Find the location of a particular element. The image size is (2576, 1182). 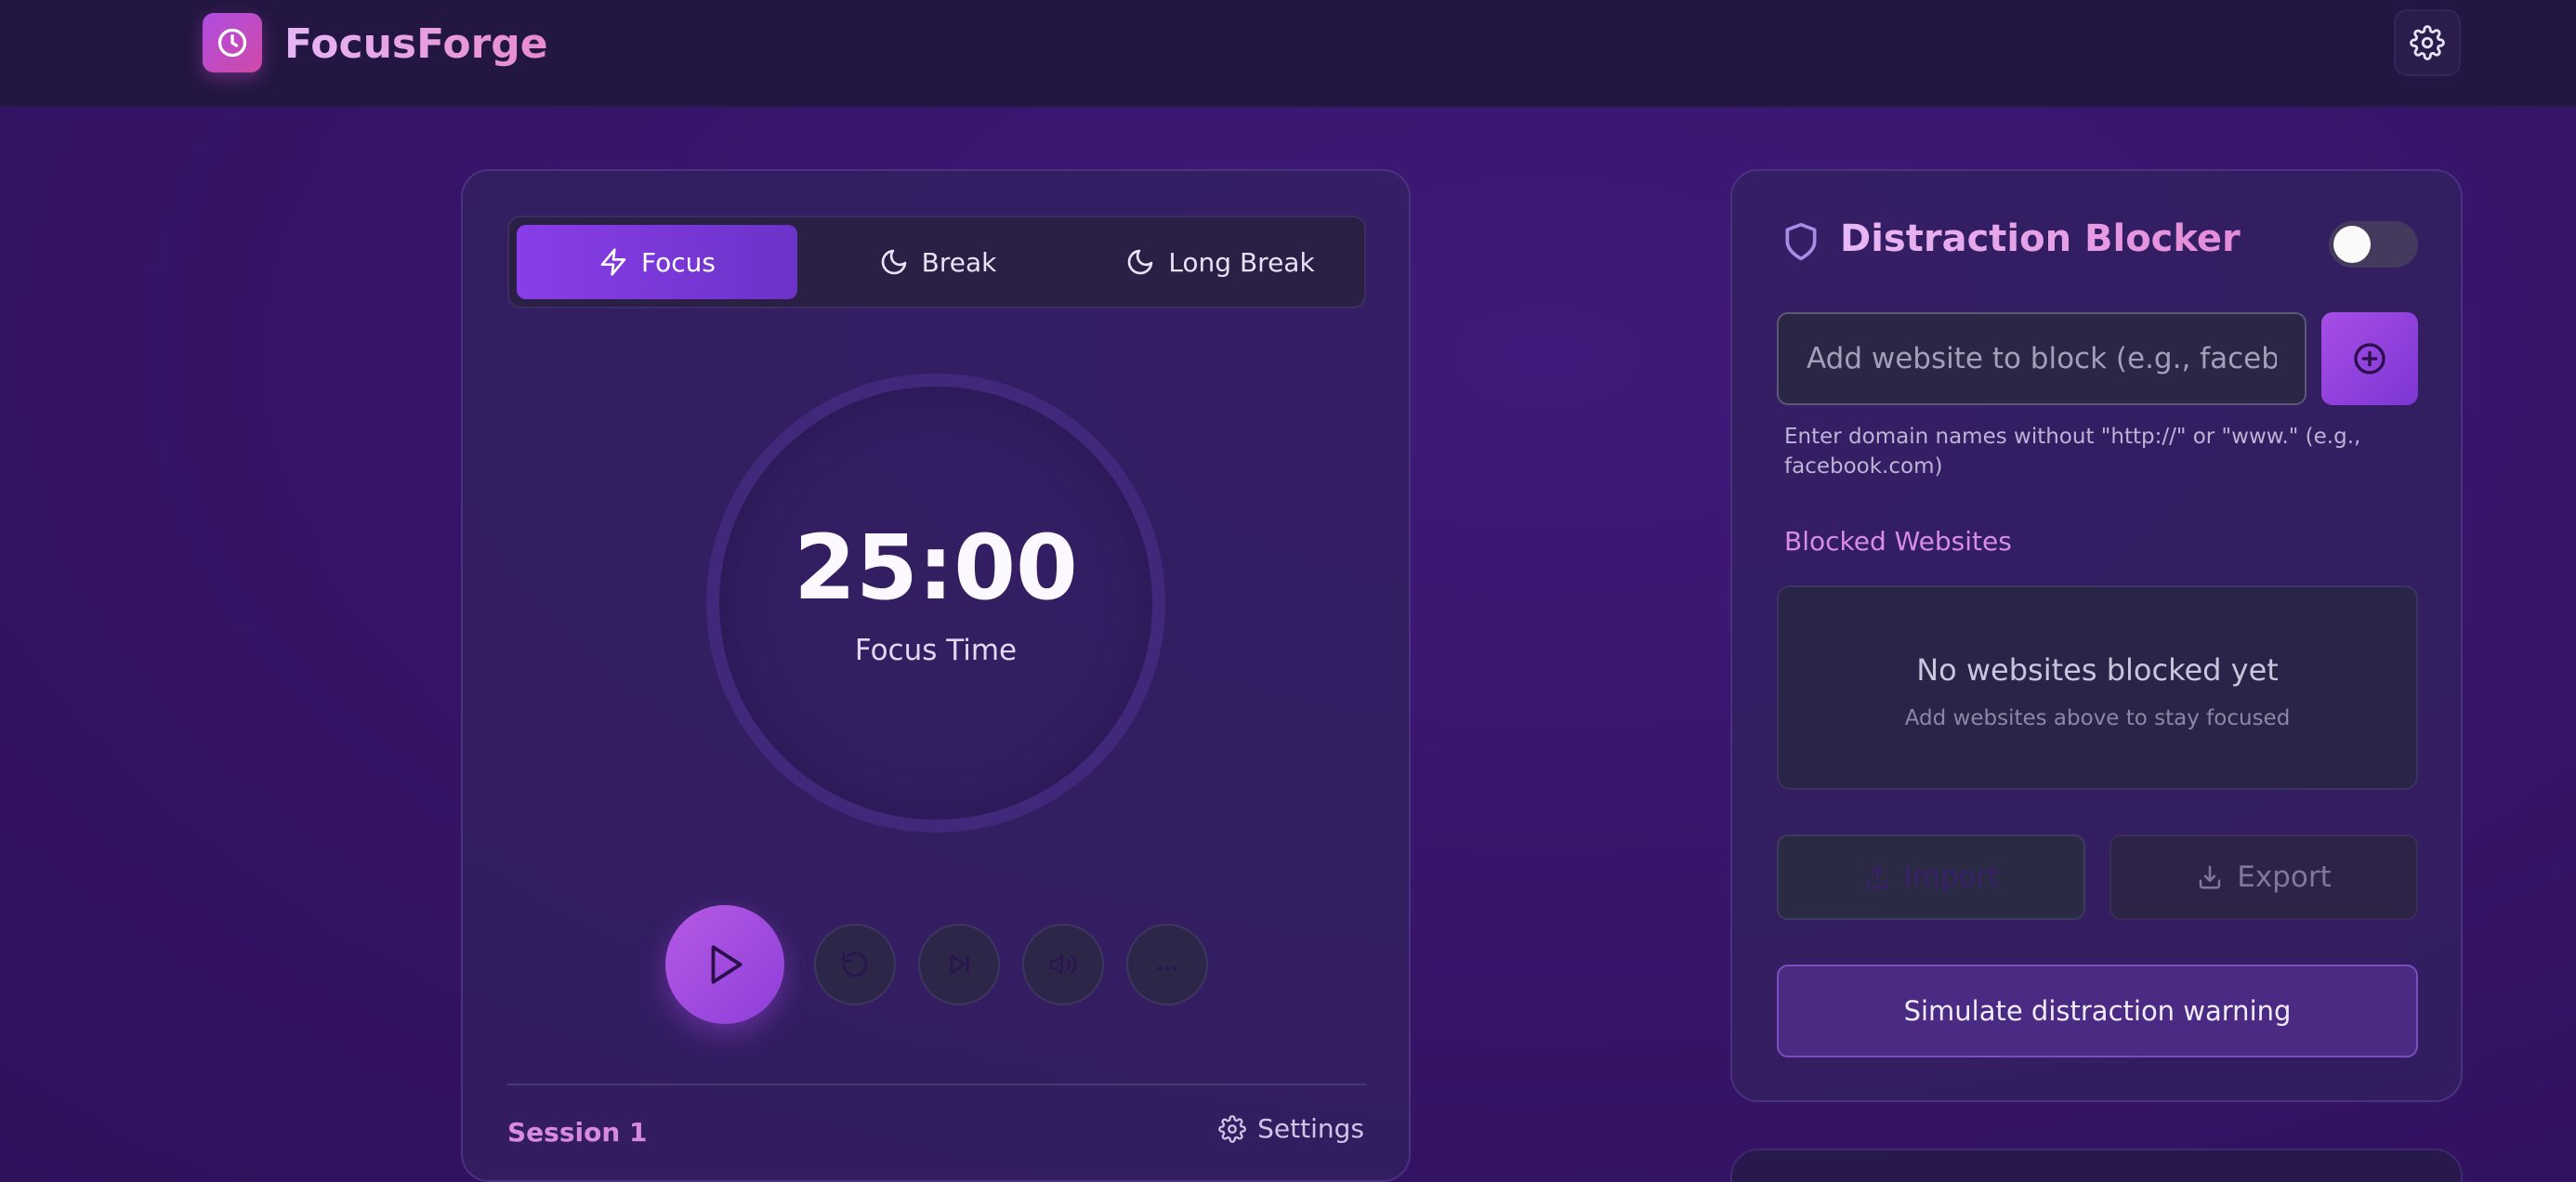

tab-focus-label: Focus is located at coordinates (678, 262).